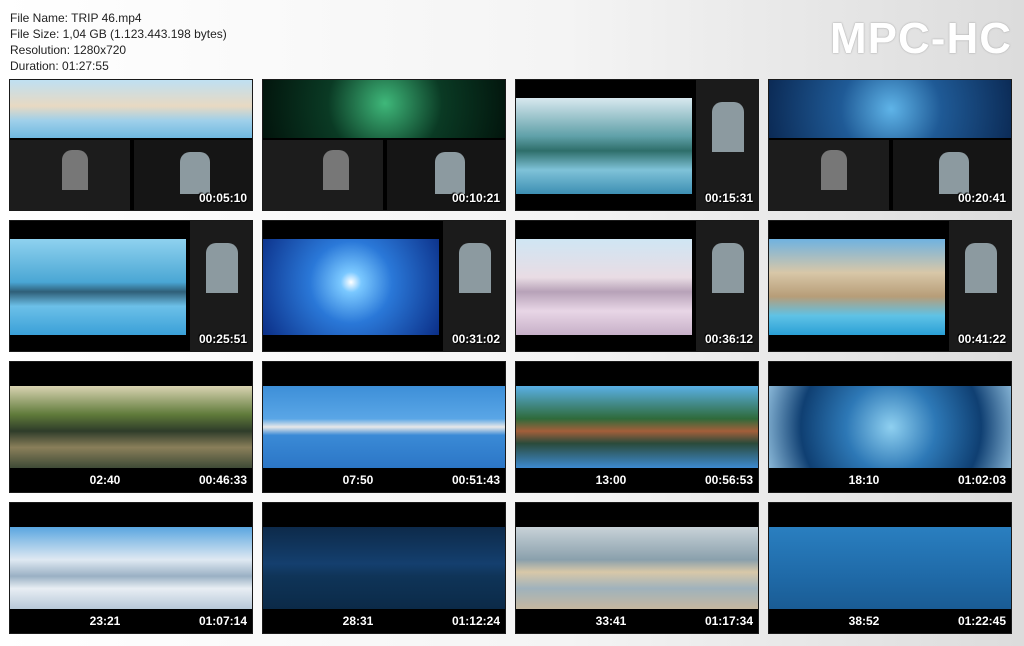  I want to click on video-clock: 23:21, so click(105, 621).